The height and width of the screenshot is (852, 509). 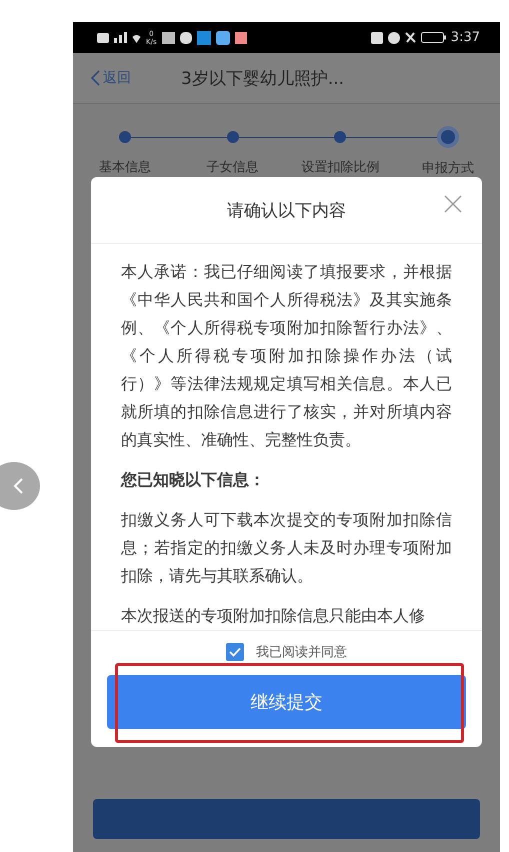 What do you see at coordinates (125, 167) in the screenshot?
I see `step-label: 基本信息` at bounding box center [125, 167].